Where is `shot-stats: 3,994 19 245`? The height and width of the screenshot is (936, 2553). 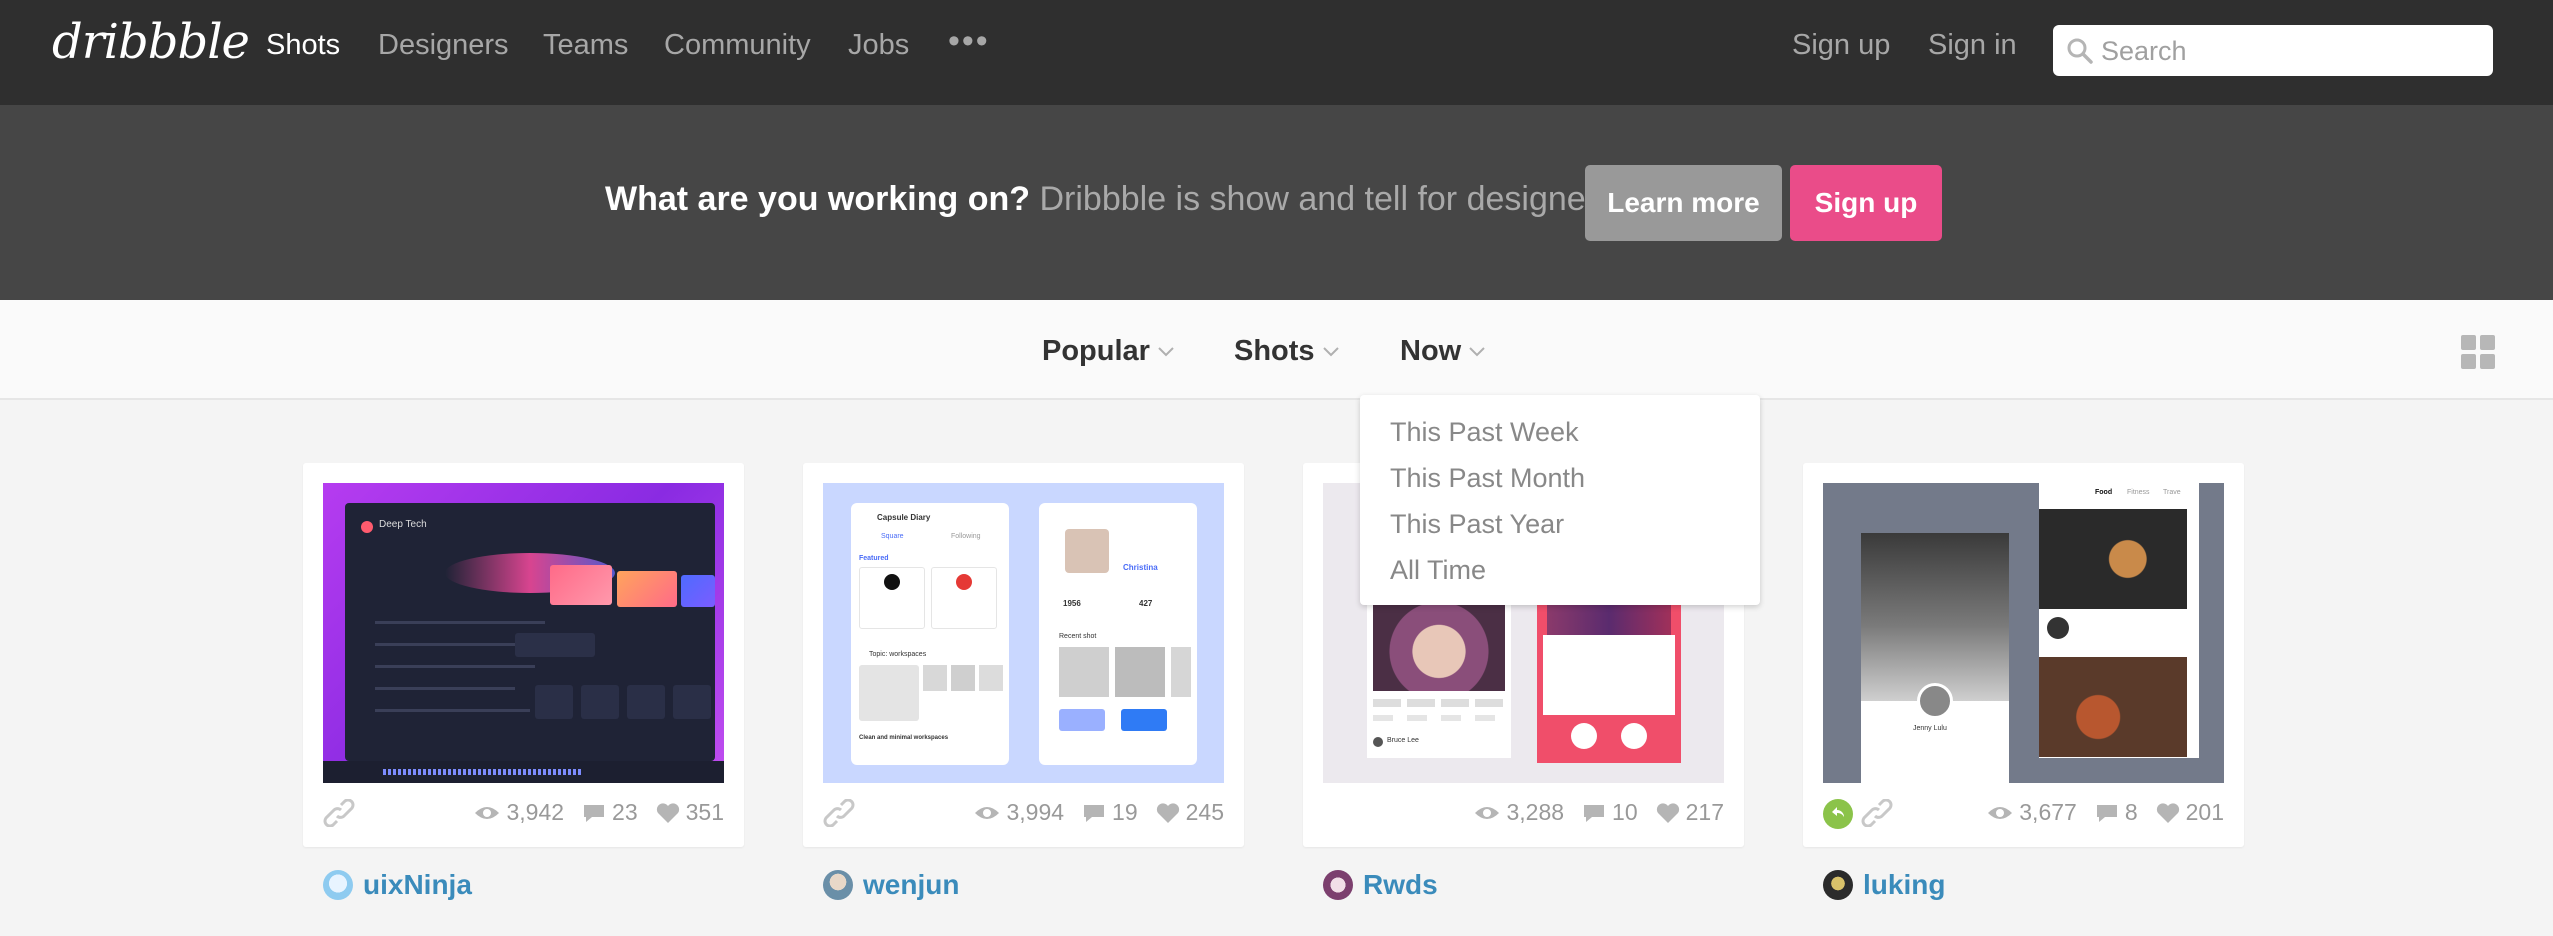 shot-stats: 3,994 19 245 is located at coordinates (1023, 813).